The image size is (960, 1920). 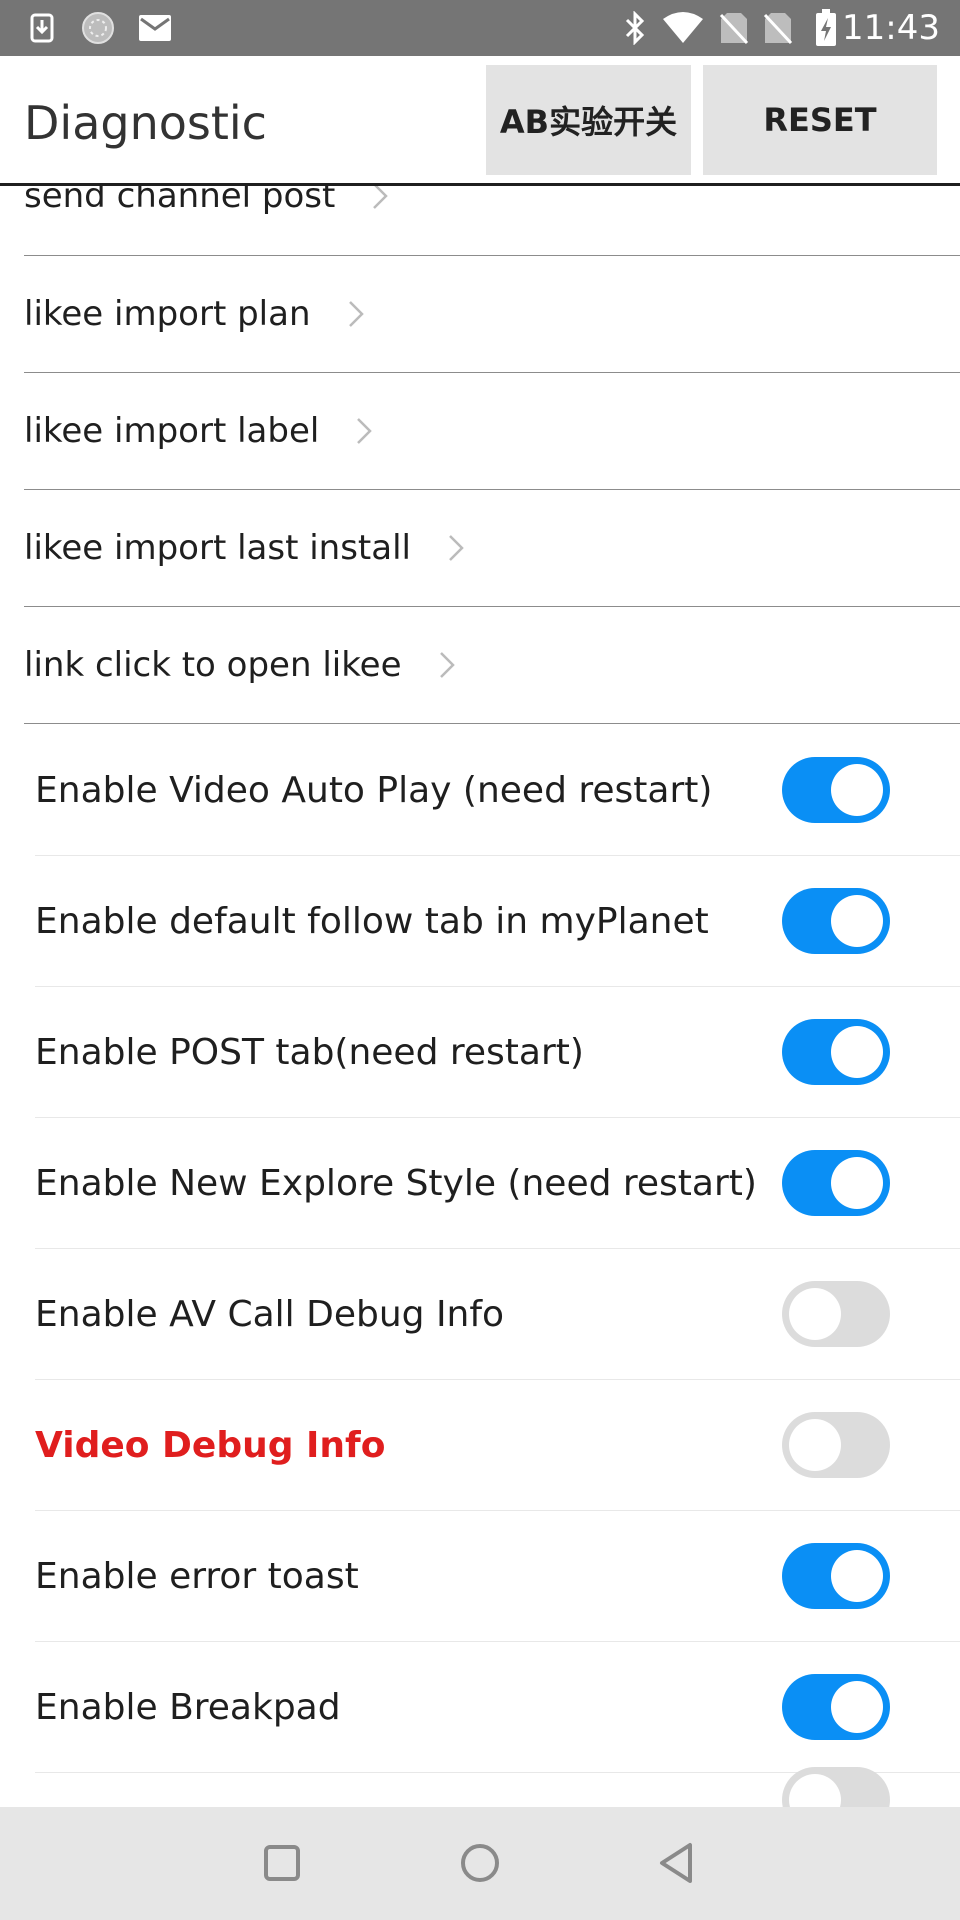 I want to click on ab-experiment-switch-button: AB实验开关, so click(x=588, y=120).